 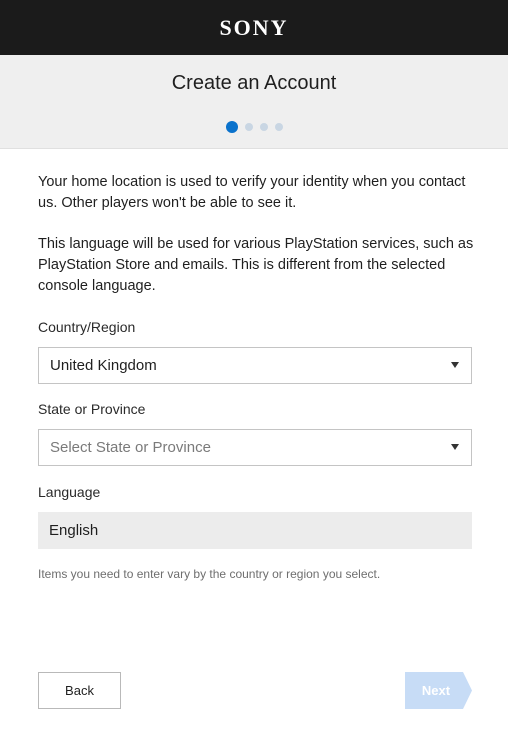 I want to click on country-label: Country/Region, so click(x=87, y=327).